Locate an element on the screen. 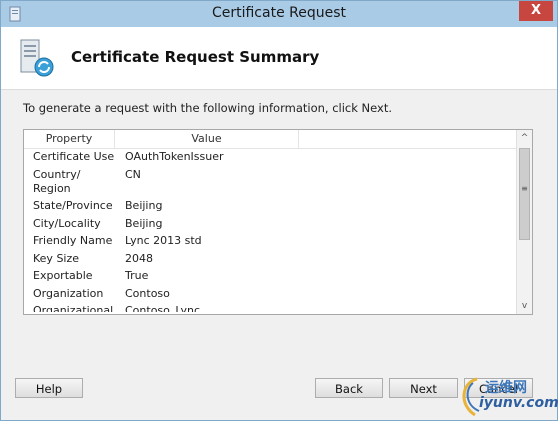 The width and height of the screenshot is (558, 421). close-button: X is located at coordinates (536, 11).